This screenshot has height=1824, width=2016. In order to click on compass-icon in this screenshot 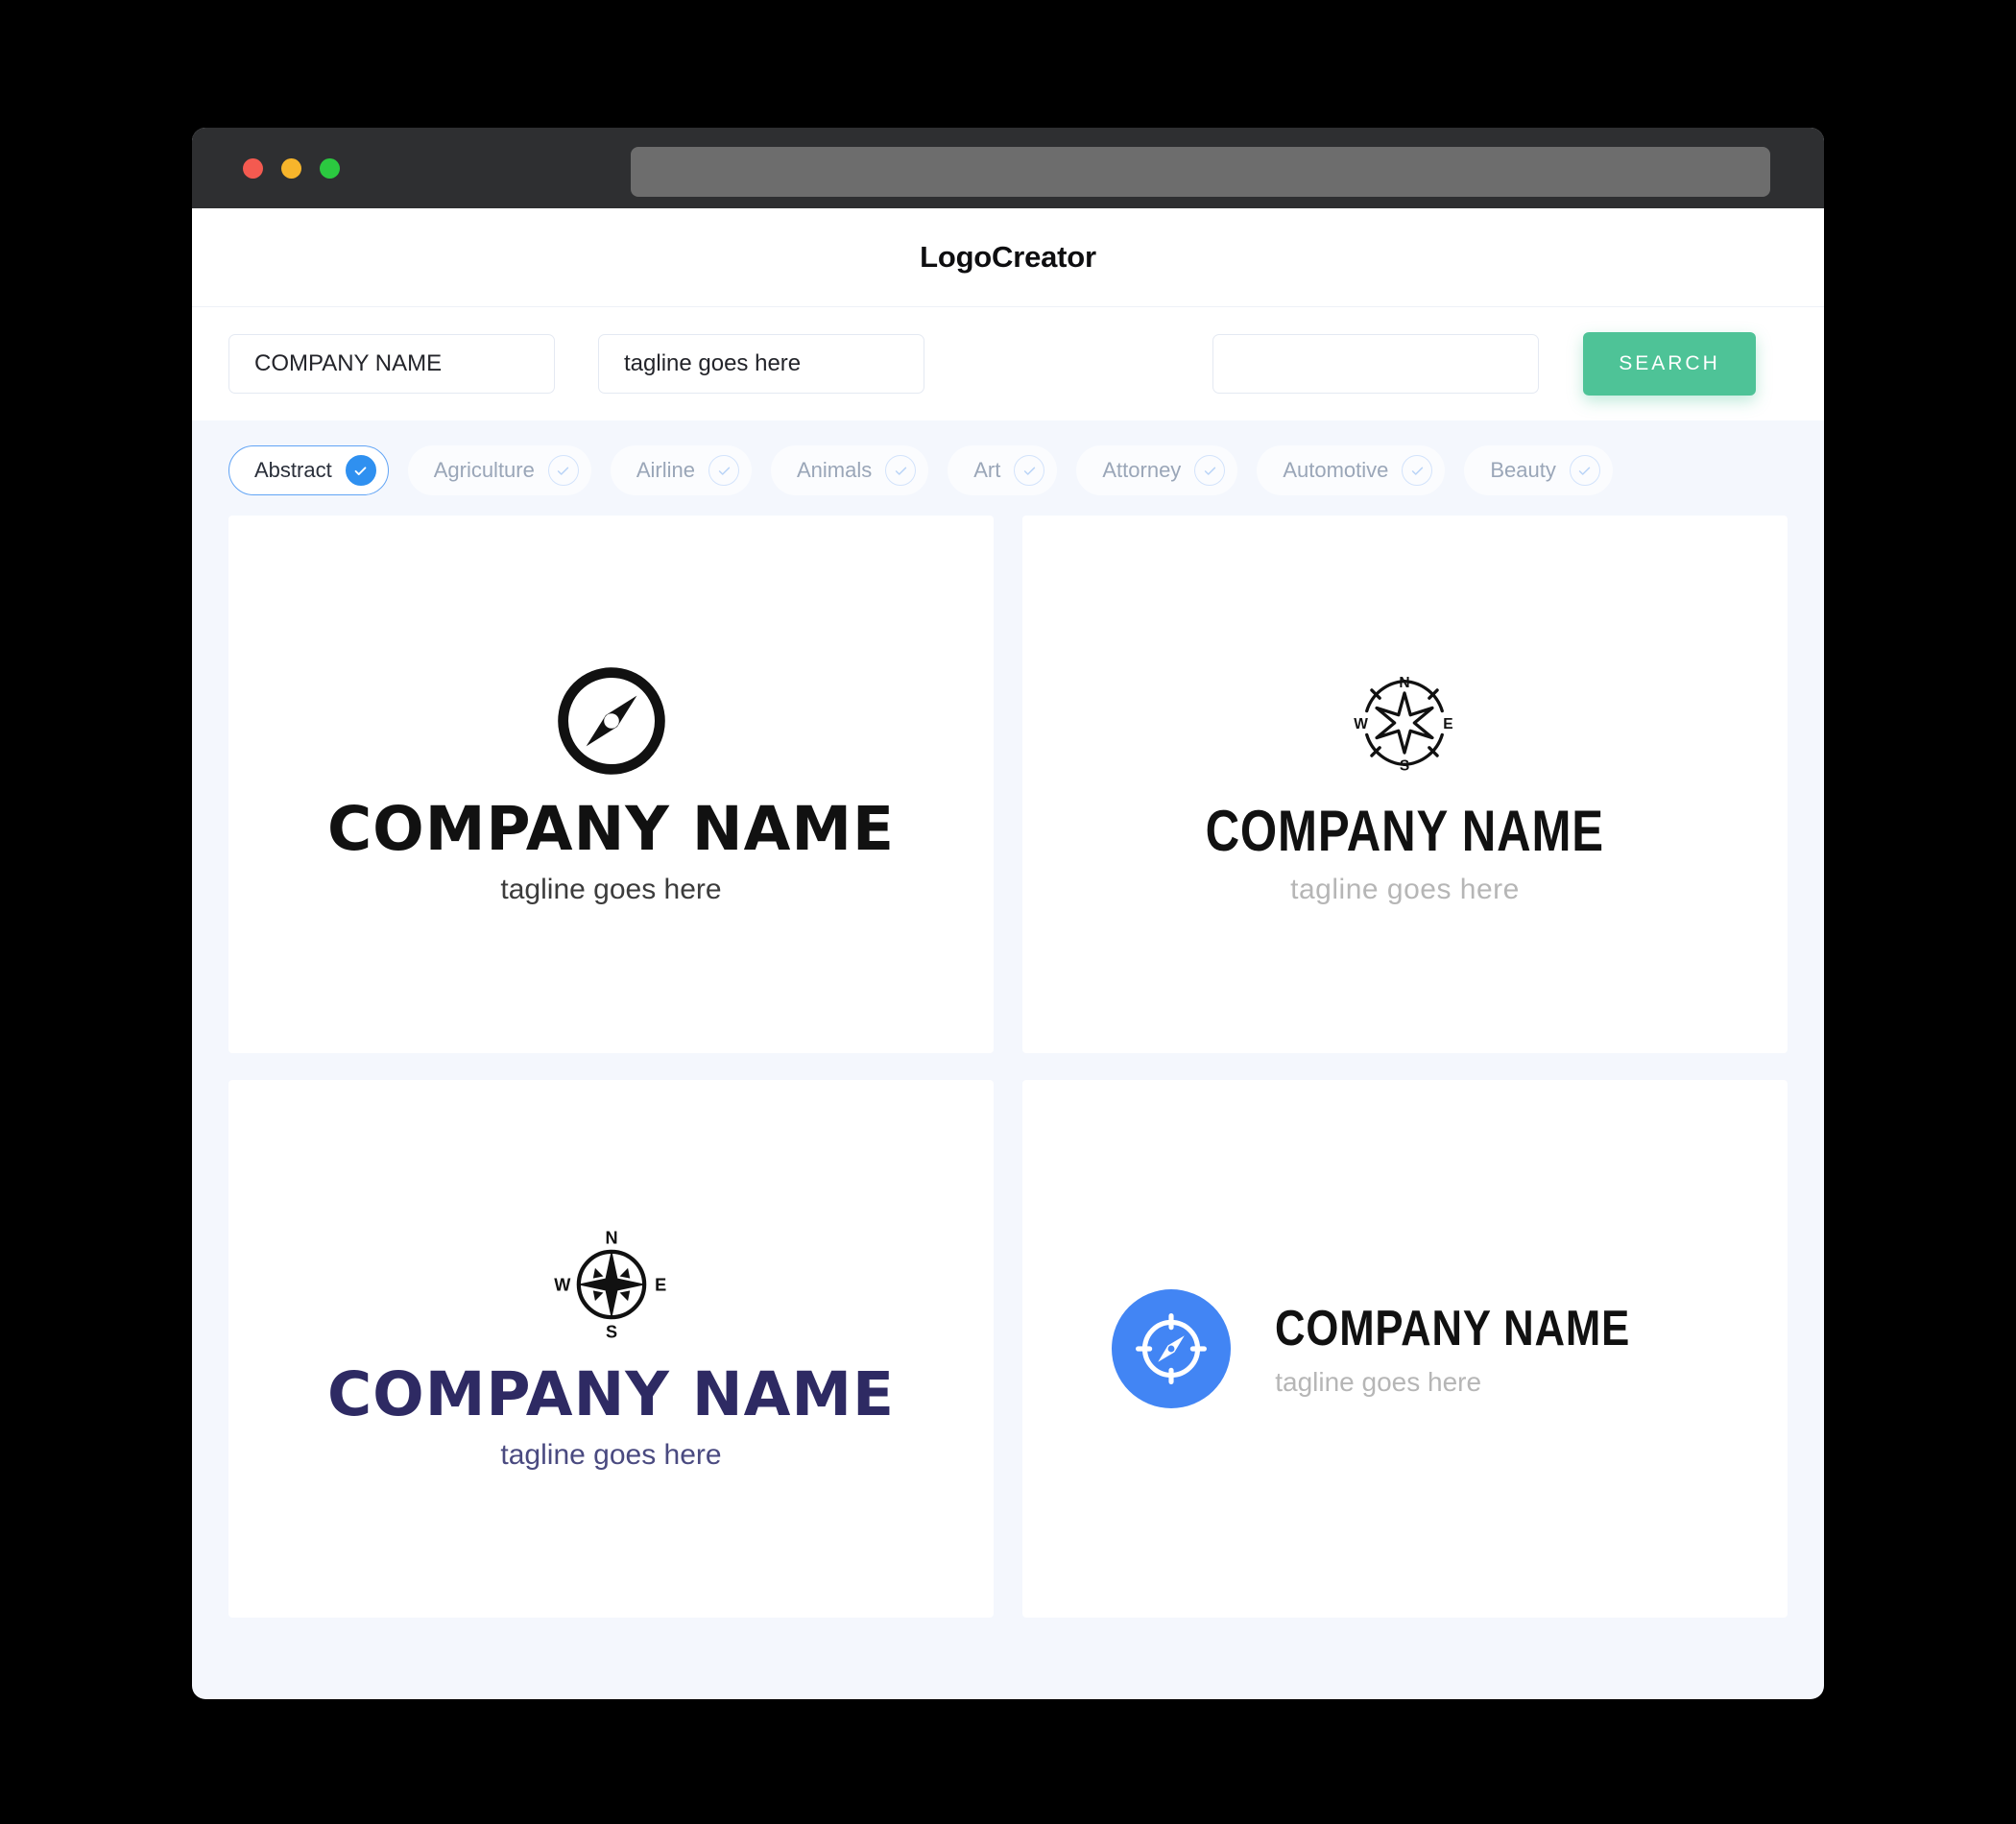, I will do `click(1172, 1348)`.